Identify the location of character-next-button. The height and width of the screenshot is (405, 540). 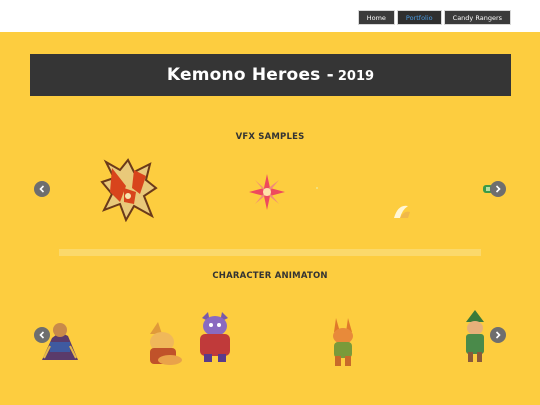
(498, 335).